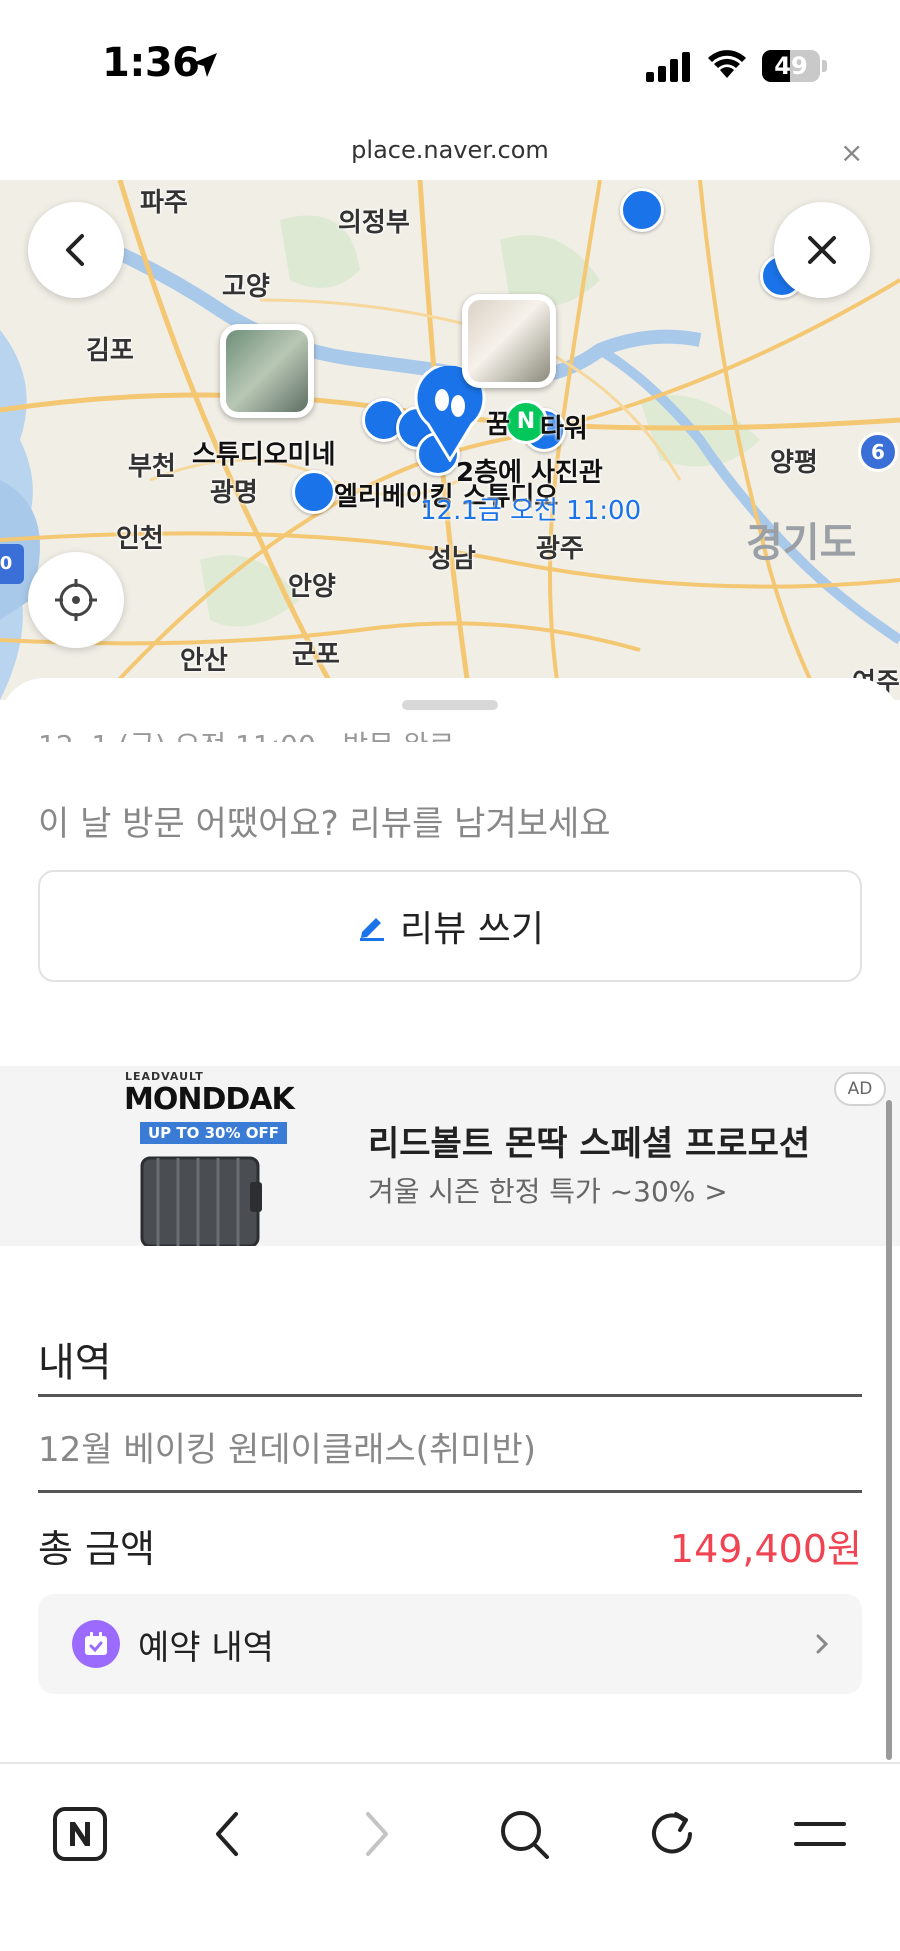 This screenshot has height=1951, width=900. Describe the element at coordinates (450, 1856) in the screenshot. I see `browser-toolbar` at that location.